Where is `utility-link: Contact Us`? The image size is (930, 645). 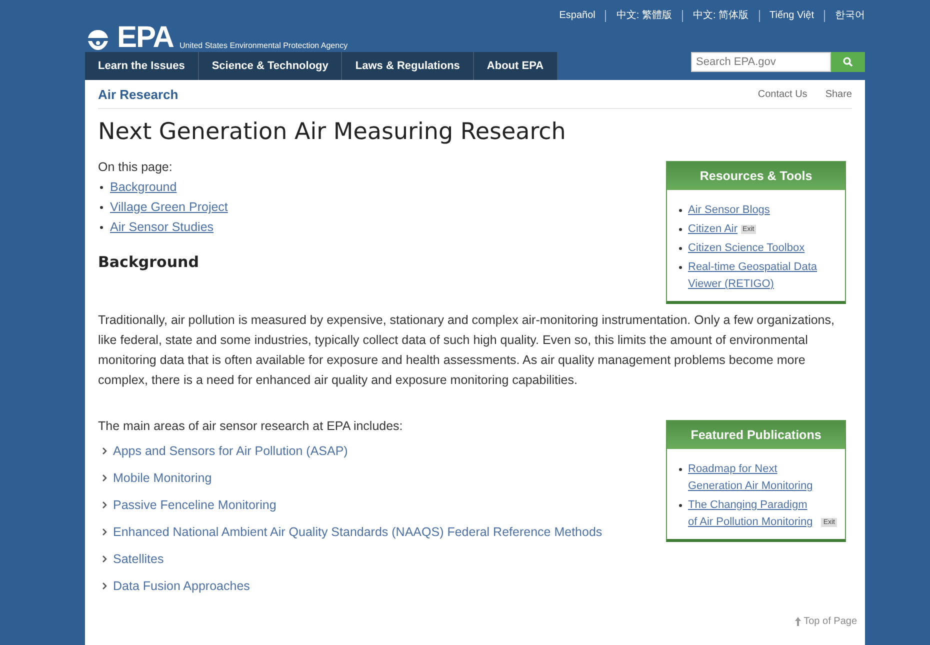 utility-link: Contact Us is located at coordinates (783, 94).